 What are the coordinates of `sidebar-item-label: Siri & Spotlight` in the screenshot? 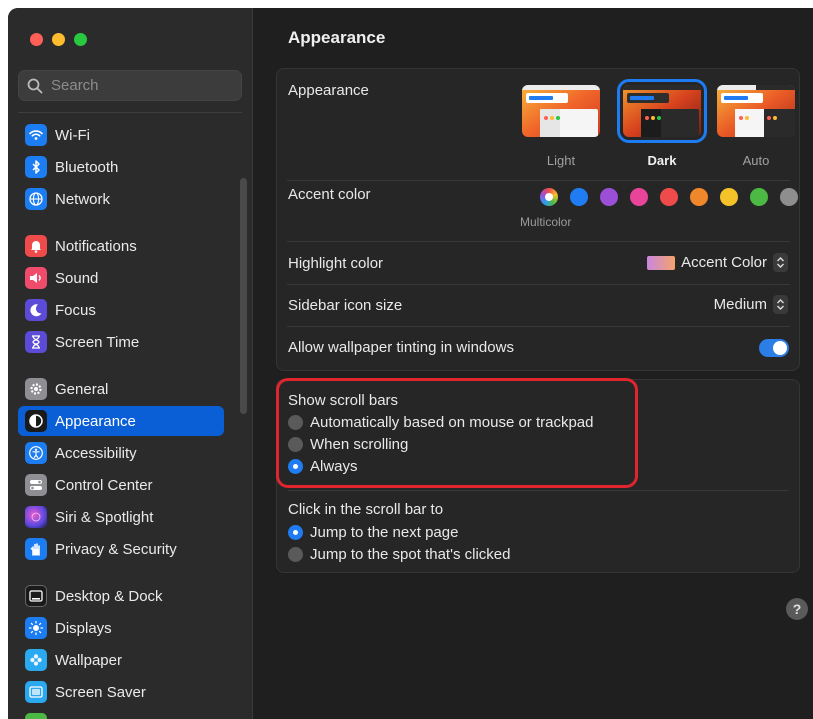 It's located at (104, 517).